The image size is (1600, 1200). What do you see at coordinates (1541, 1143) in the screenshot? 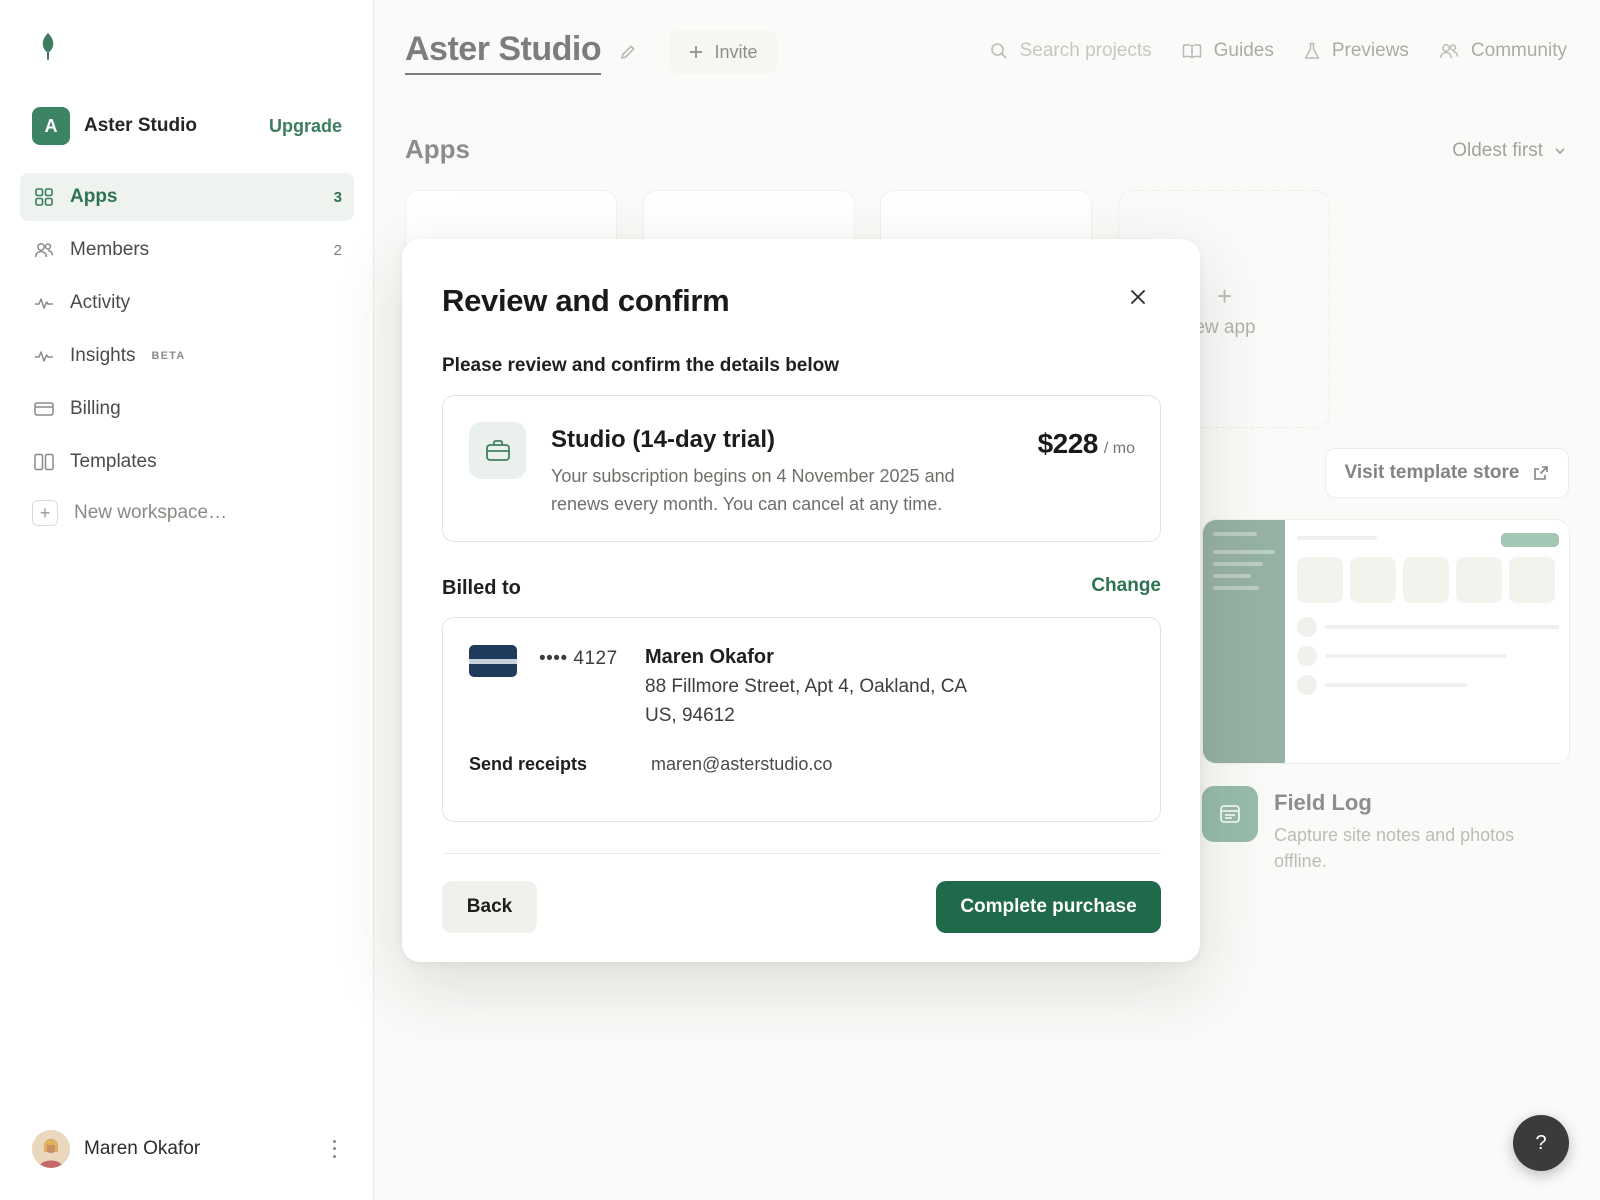
I see `help-button: ?` at bounding box center [1541, 1143].